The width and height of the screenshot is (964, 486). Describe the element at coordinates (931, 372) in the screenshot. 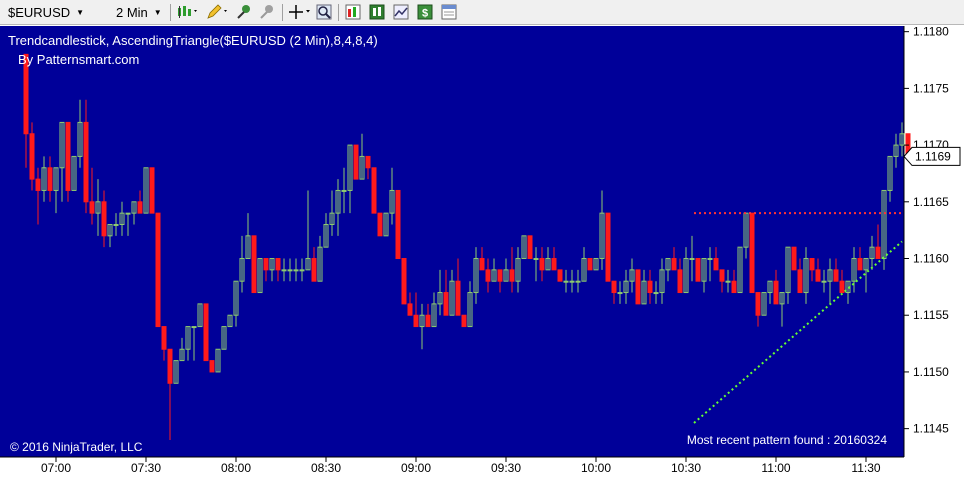

I see `y-tick-label: 1.1150` at that location.